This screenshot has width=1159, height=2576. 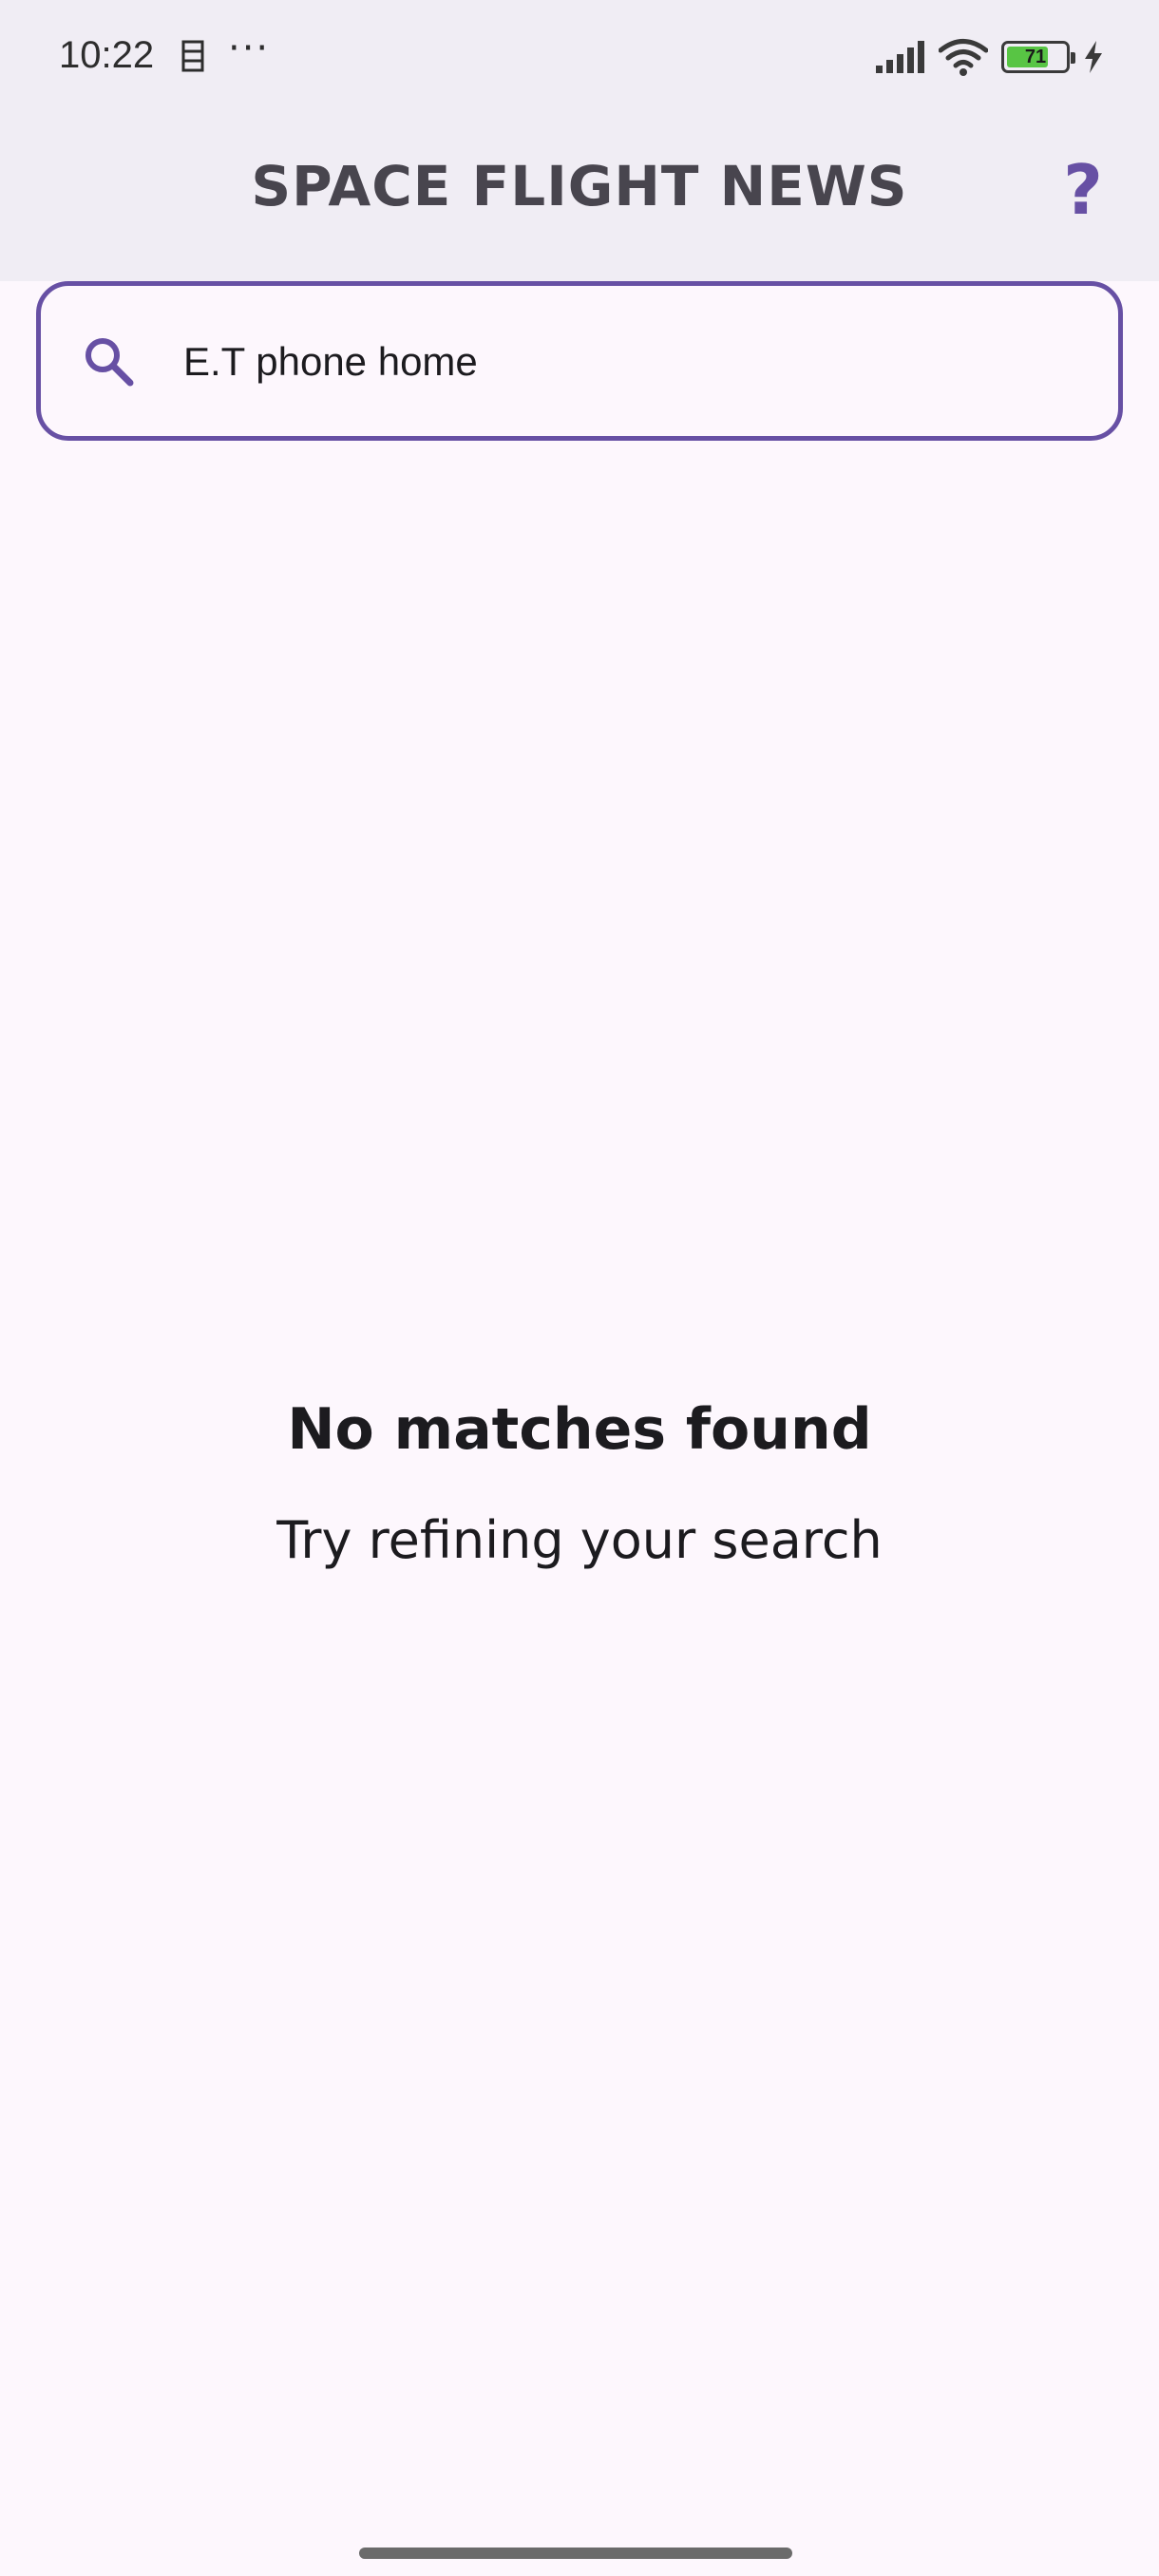 I want to click on search-bar, so click(x=579, y=361).